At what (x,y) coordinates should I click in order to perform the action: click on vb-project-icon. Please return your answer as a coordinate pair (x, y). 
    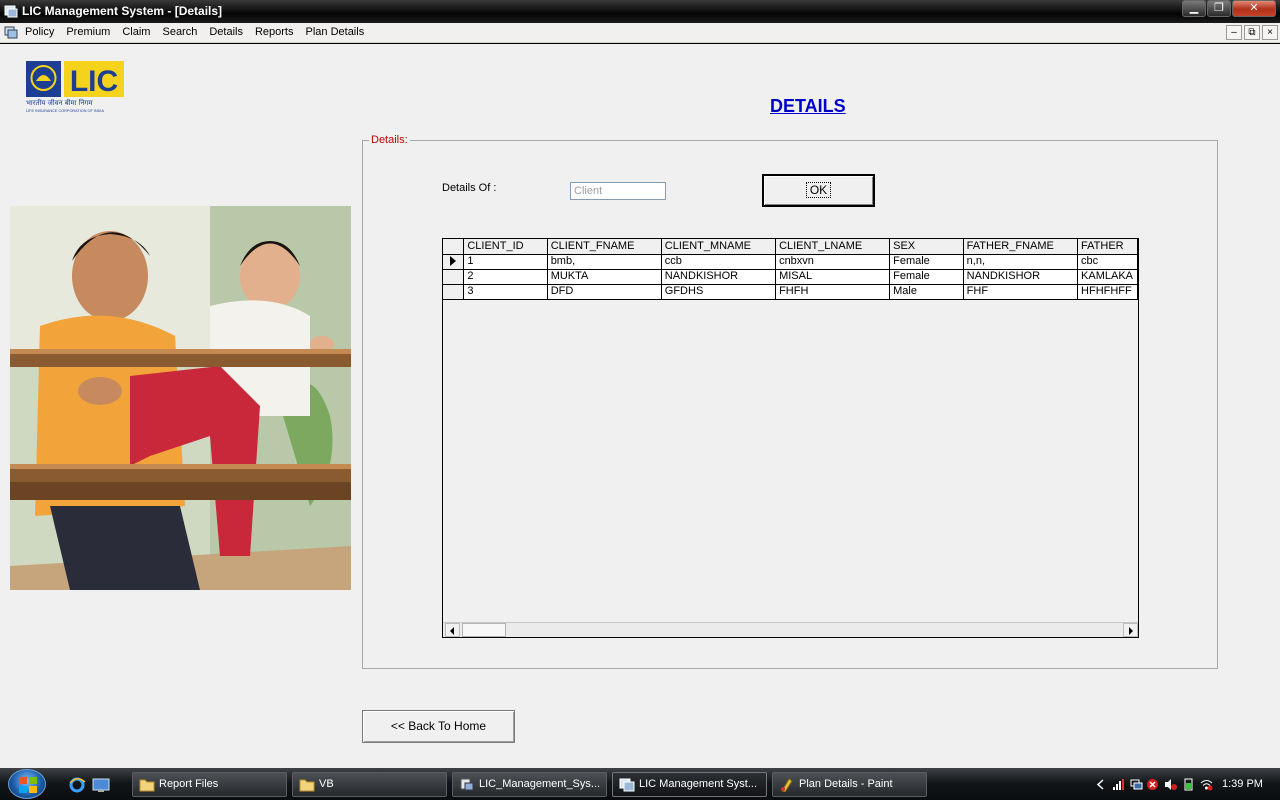
    Looking at the image, I should click on (467, 784).